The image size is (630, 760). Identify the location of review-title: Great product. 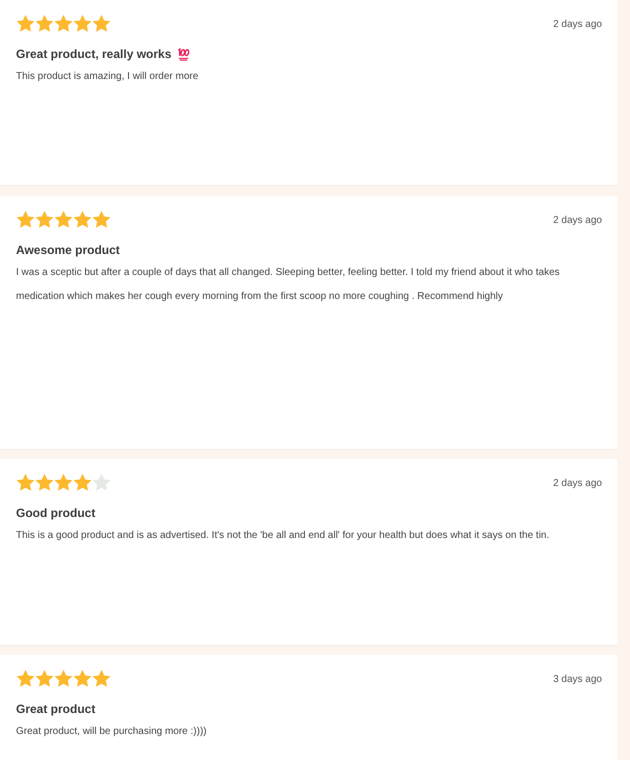
(56, 709).